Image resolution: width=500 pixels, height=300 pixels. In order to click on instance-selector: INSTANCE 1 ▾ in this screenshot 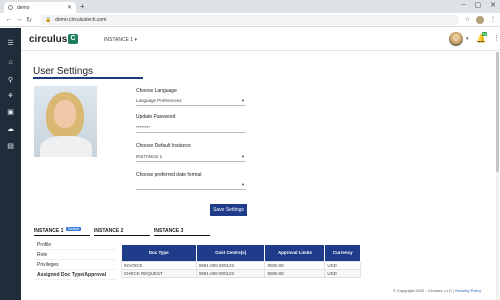, I will do `click(120, 40)`.